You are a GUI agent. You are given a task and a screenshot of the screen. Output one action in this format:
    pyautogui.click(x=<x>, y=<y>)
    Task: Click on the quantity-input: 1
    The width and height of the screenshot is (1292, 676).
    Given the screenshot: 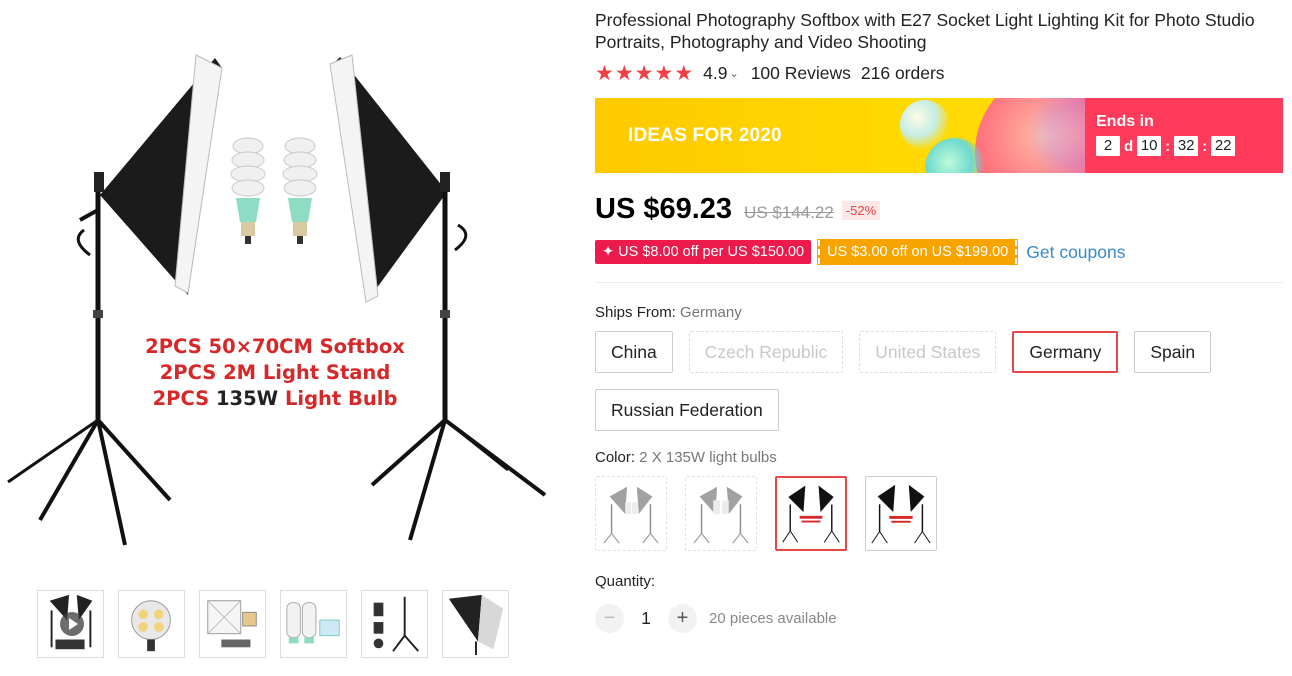 What is the action you would take?
    pyautogui.click(x=646, y=618)
    